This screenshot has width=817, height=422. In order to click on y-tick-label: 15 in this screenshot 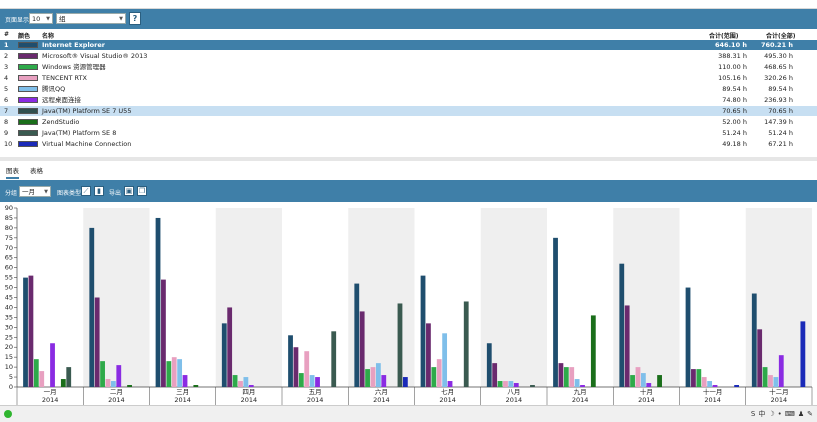, I will do `click(9, 357)`.